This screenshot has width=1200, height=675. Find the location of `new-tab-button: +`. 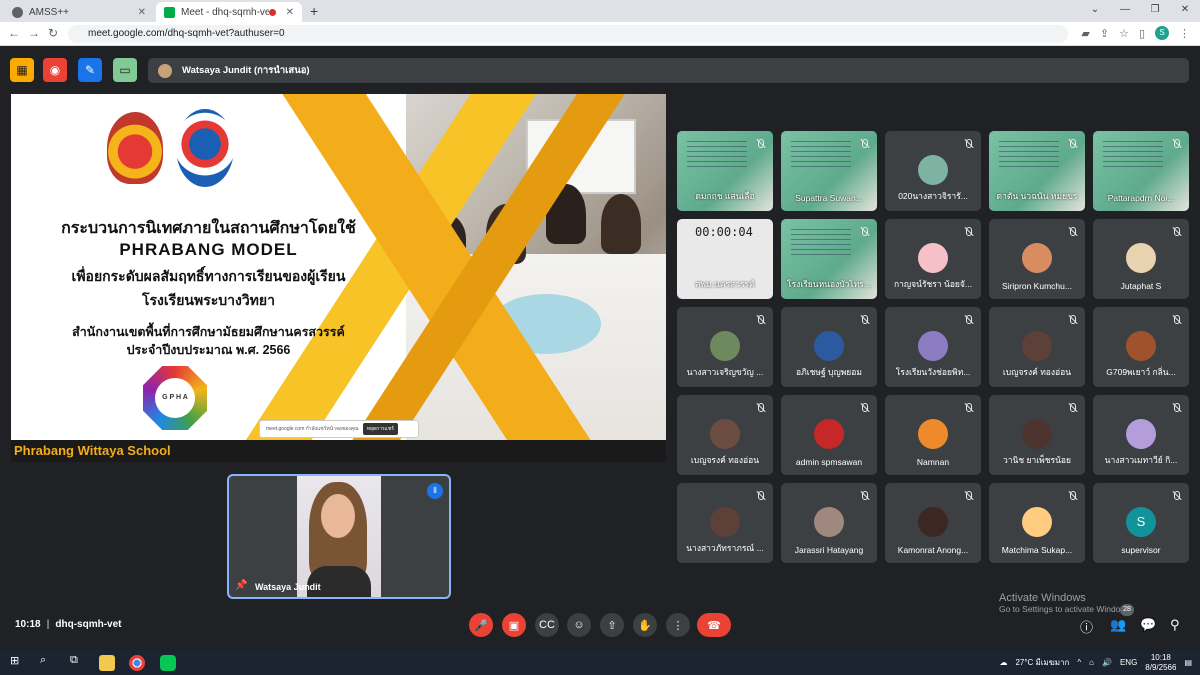

new-tab-button: + is located at coordinates (314, 11).